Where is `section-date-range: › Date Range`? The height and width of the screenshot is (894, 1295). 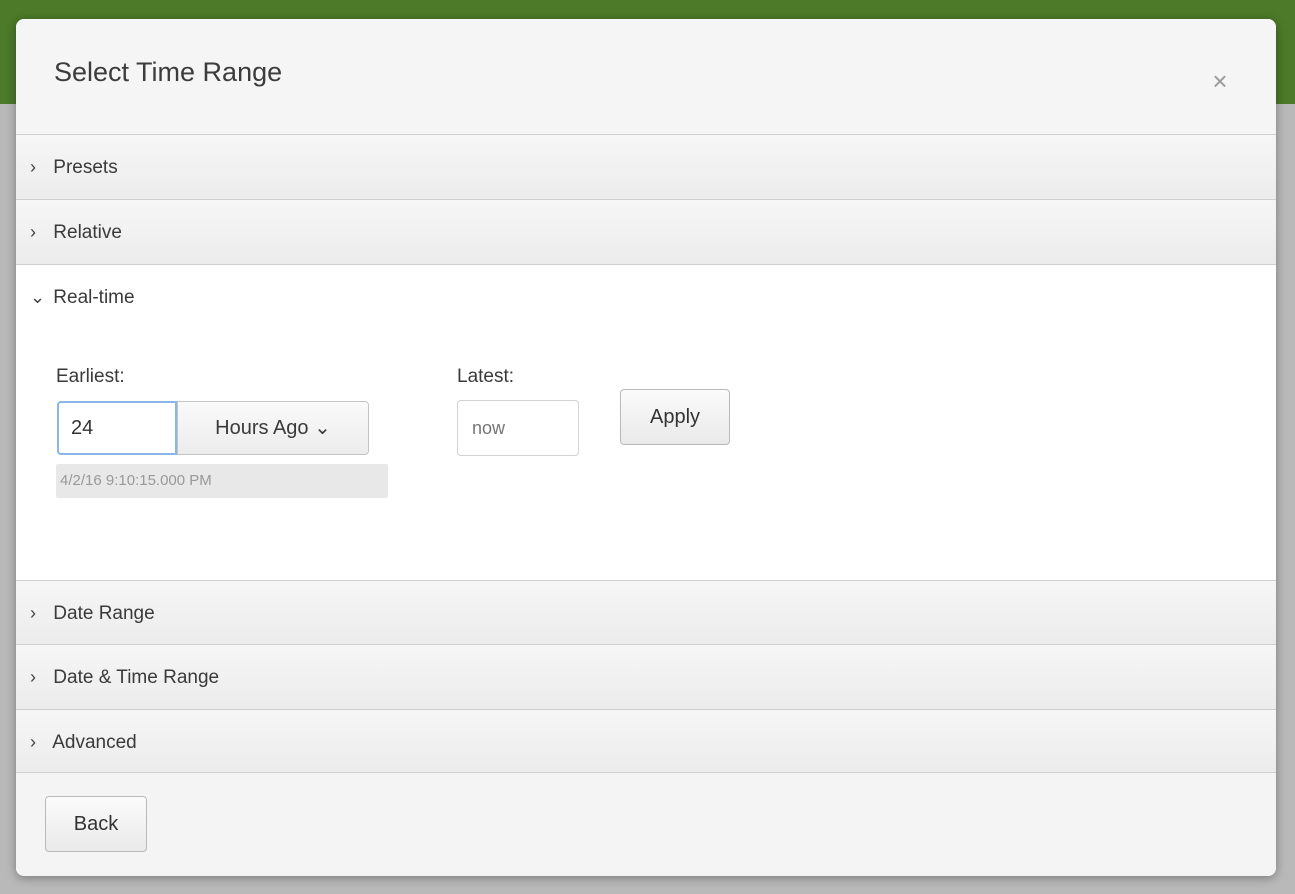
section-date-range: › Date Range is located at coordinates (646, 613).